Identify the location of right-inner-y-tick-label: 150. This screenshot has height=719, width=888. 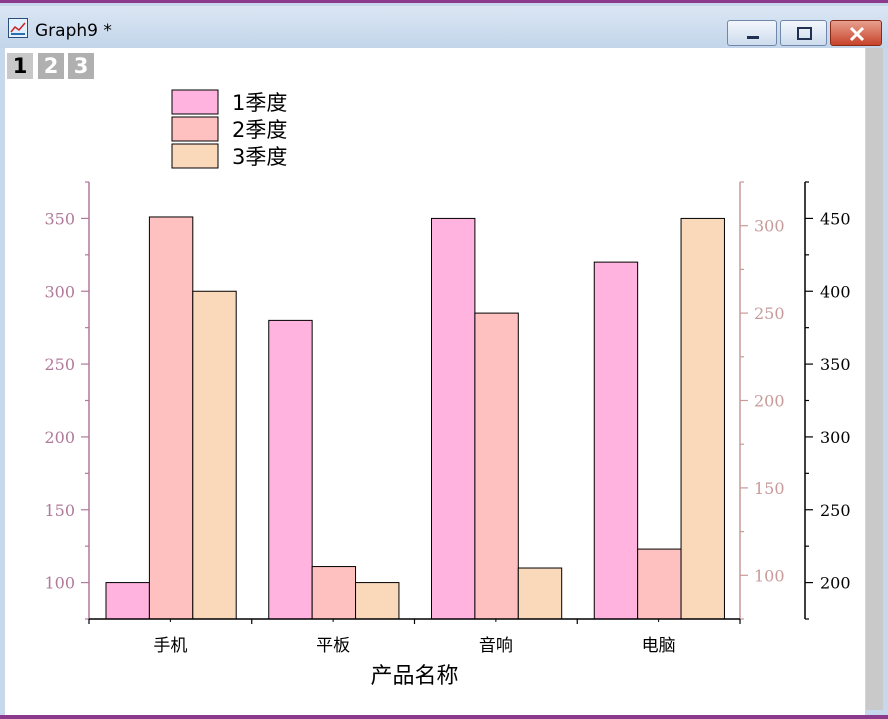
(769, 488).